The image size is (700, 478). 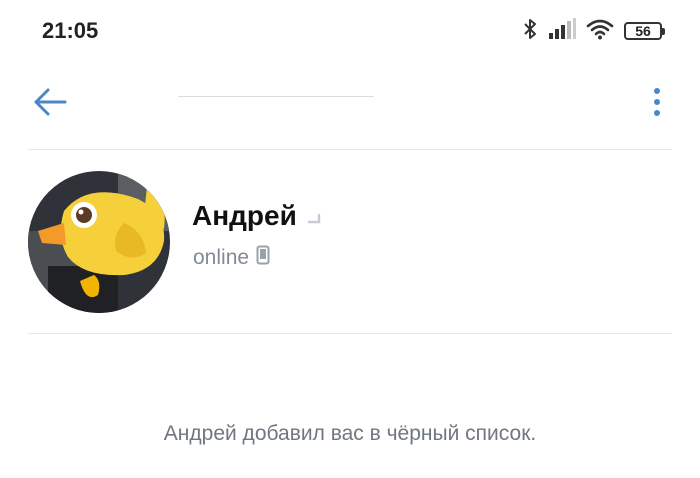 I want to click on reply-mark-icon, so click(x=315, y=220).